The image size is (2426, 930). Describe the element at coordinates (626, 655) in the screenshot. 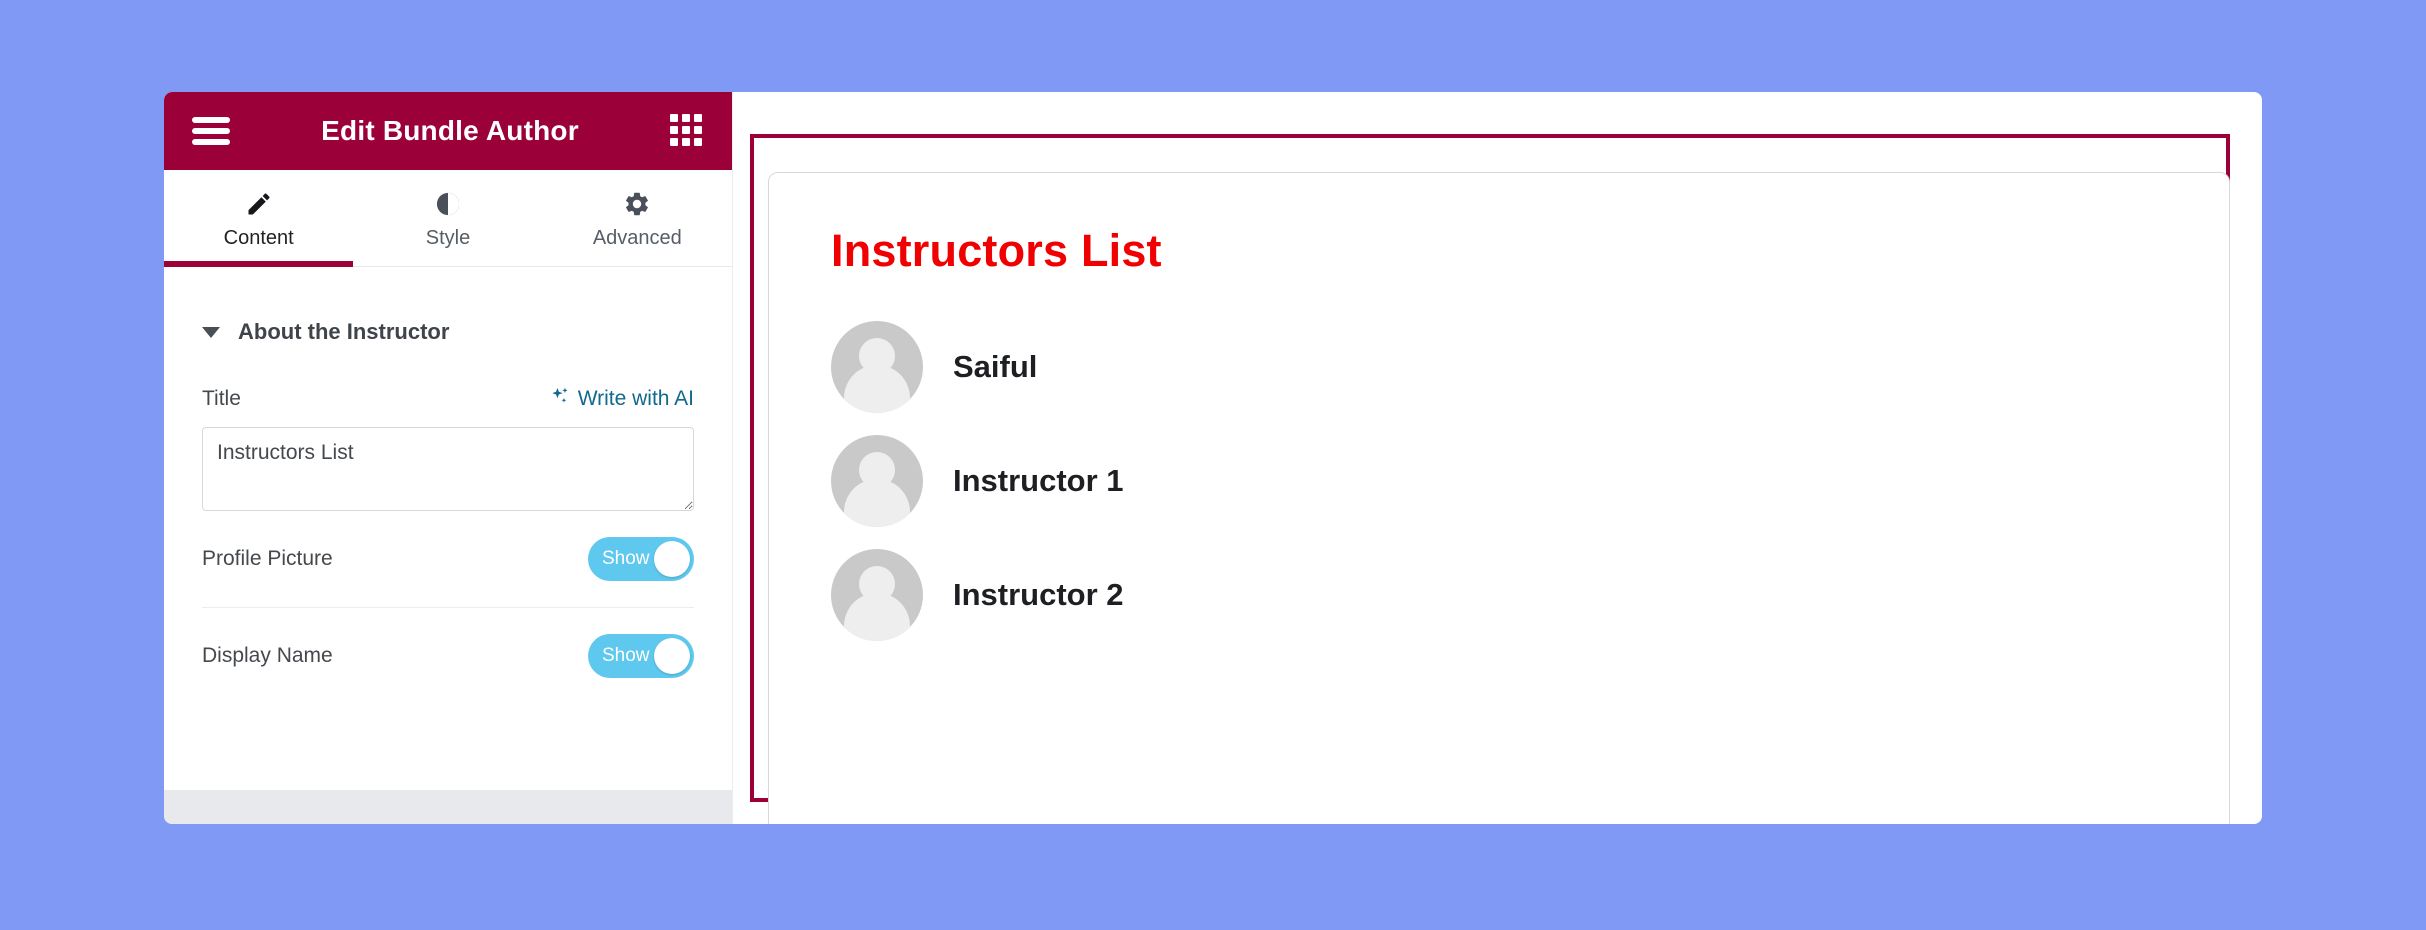

I see `display-name-toggle-state: Show` at that location.